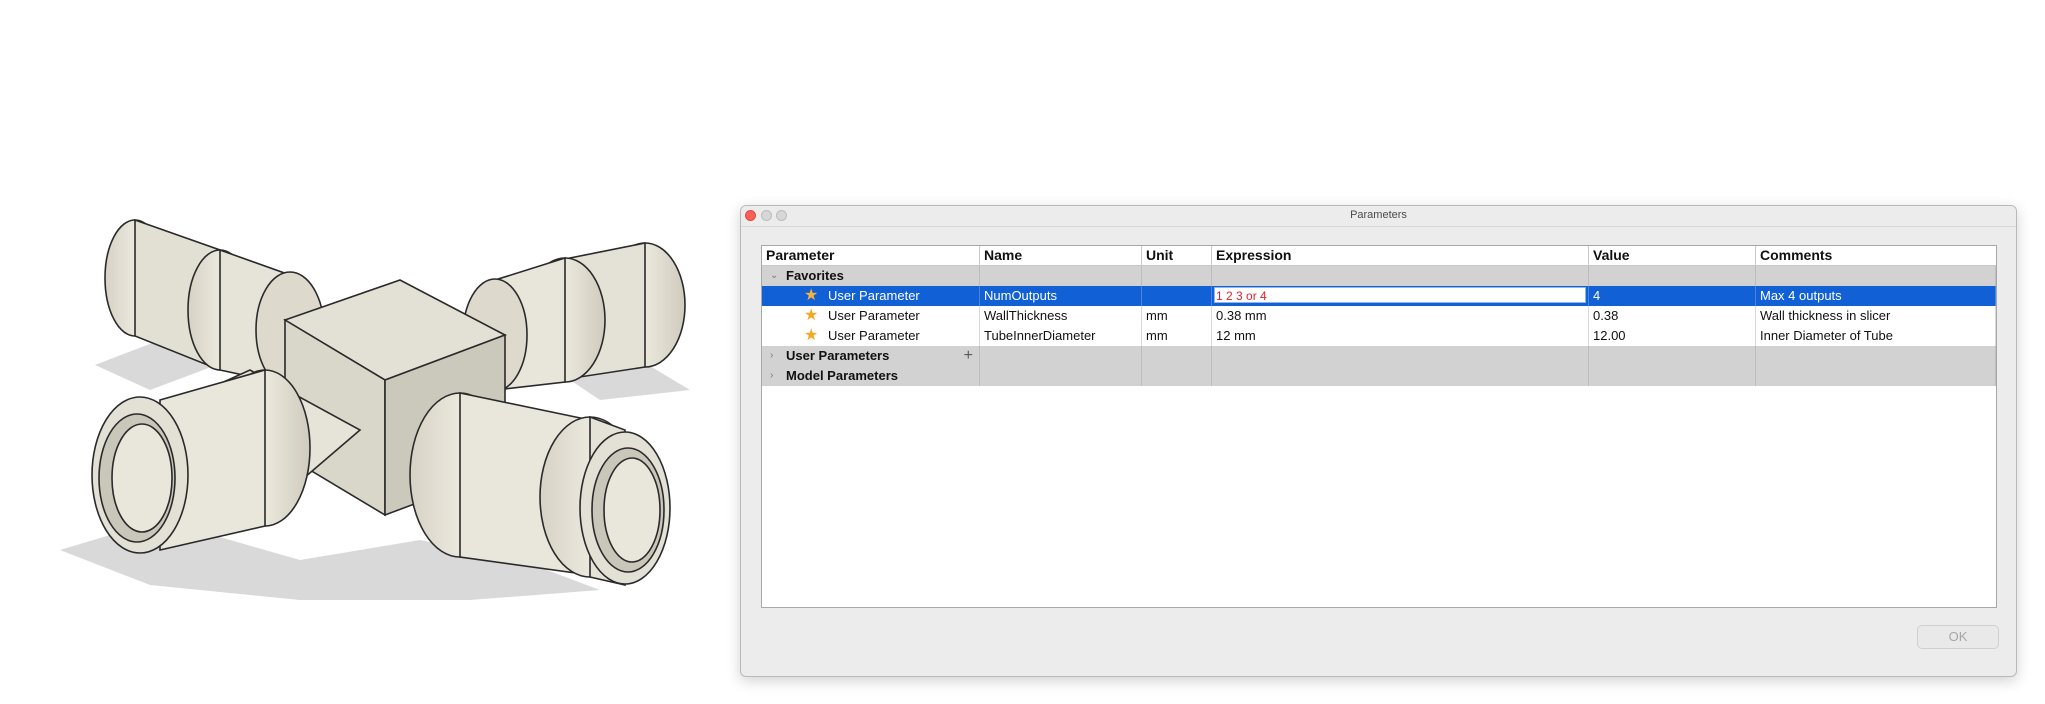  Describe the element at coordinates (1400, 336) in the screenshot. I see `parameter-expression: 12 mm` at that location.